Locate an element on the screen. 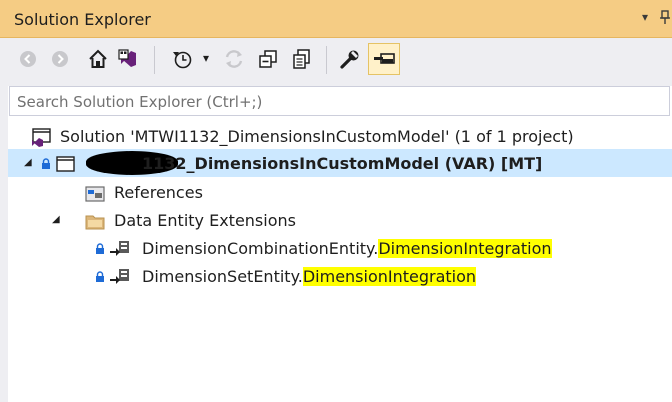 This screenshot has width=672, height=402. arrow-left-icon is located at coordinates (28, 59).